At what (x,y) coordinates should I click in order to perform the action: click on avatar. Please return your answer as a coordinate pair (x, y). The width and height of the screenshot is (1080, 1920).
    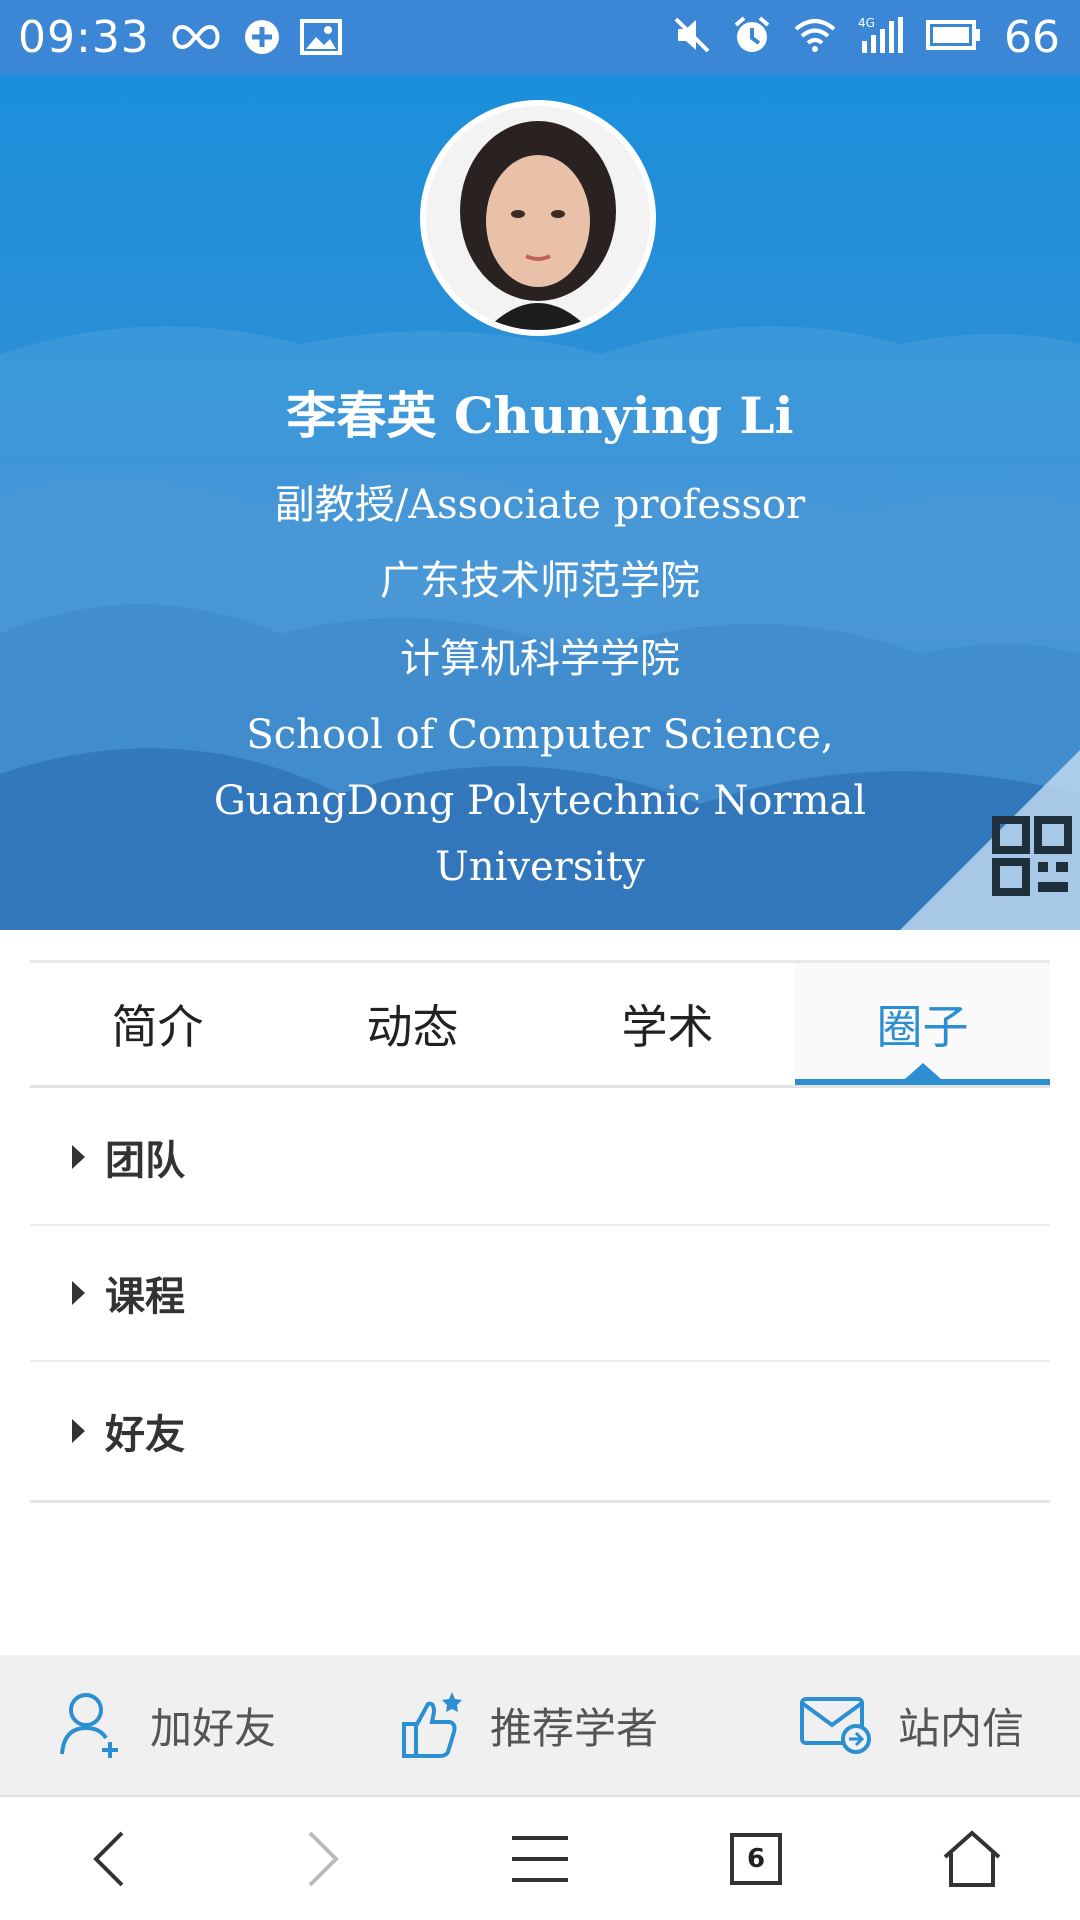
    Looking at the image, I should click on (538, 218).